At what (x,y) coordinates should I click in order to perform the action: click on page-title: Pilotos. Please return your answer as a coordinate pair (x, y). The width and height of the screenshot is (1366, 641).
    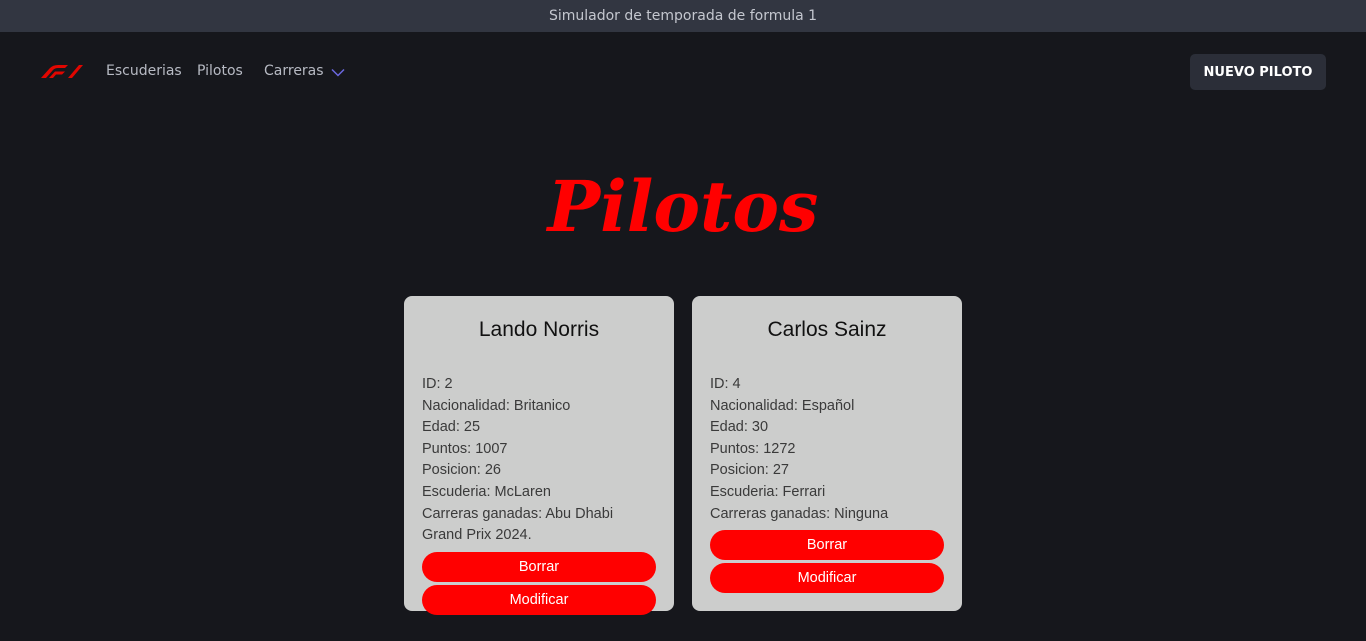
    Looking at the image, I should click on (683, 206).